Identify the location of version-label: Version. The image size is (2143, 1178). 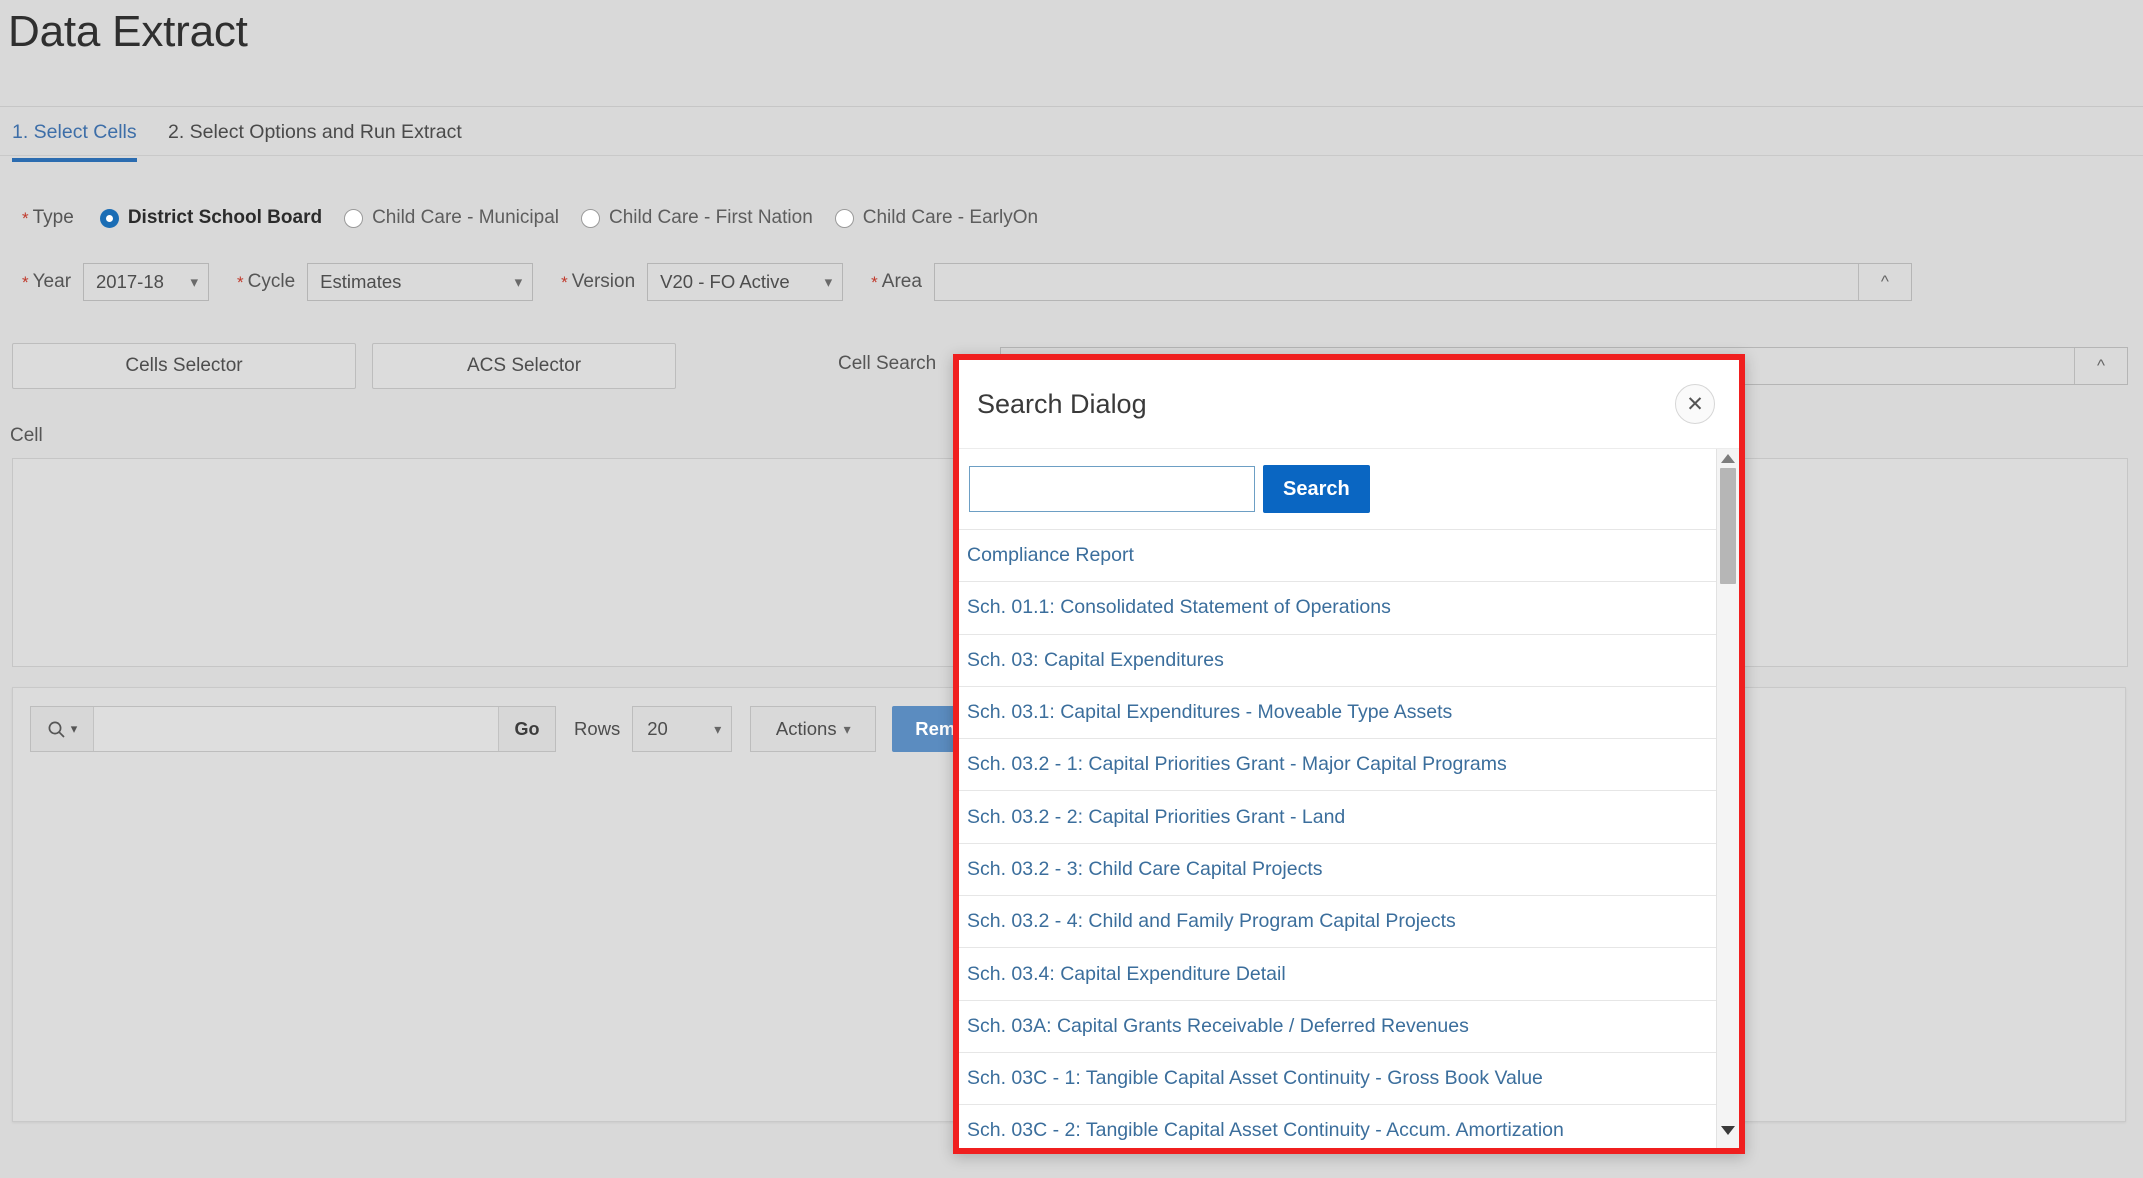
(603, 281).